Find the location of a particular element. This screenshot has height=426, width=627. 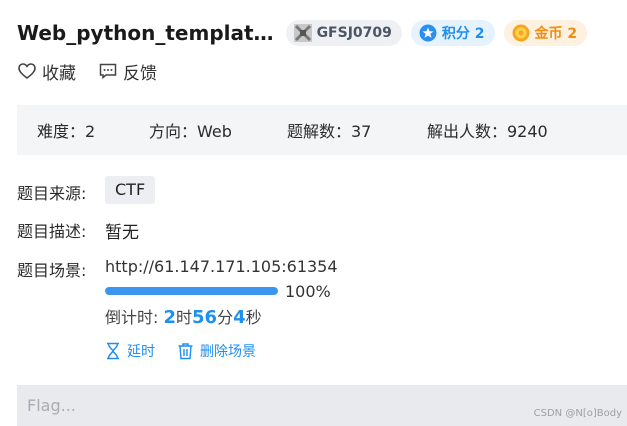

actions-row: 收藏 反馈 is located at coordinates (98, 71).